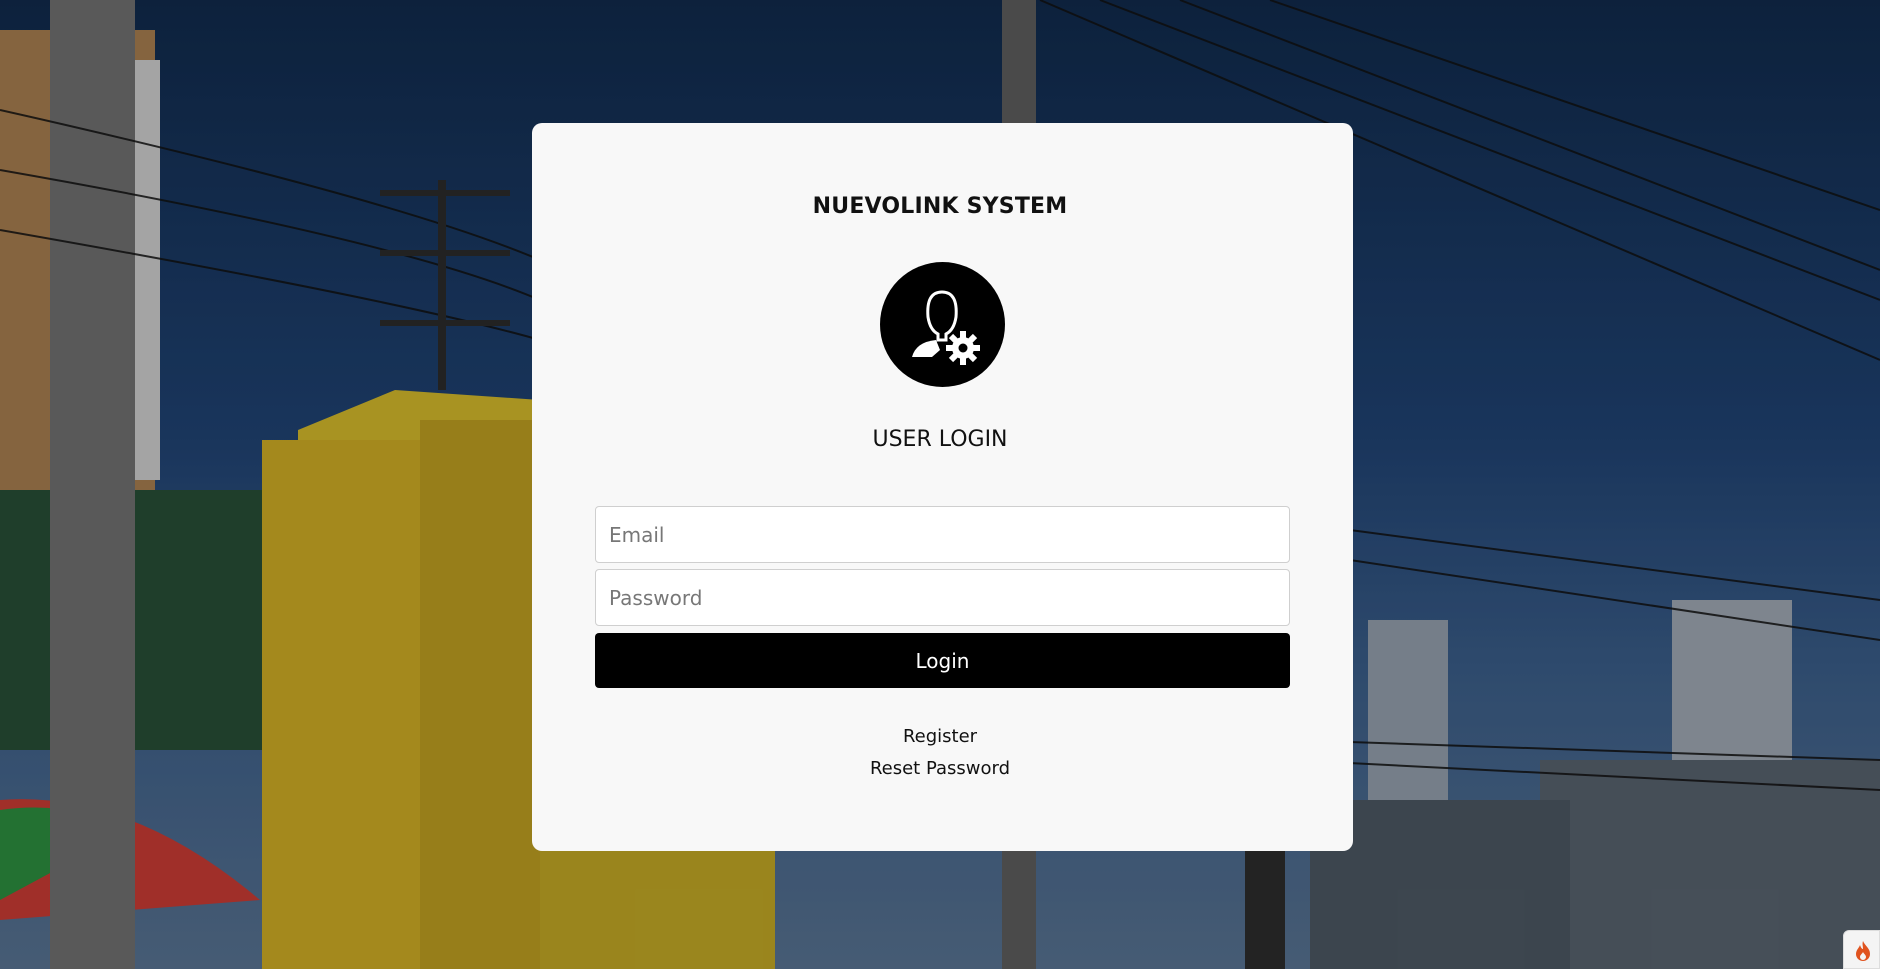 The width and height of the screenshot is (1880, 969). Describe the element at coordinates (942, 534) in the screenshot. I see `email-input` at that location.